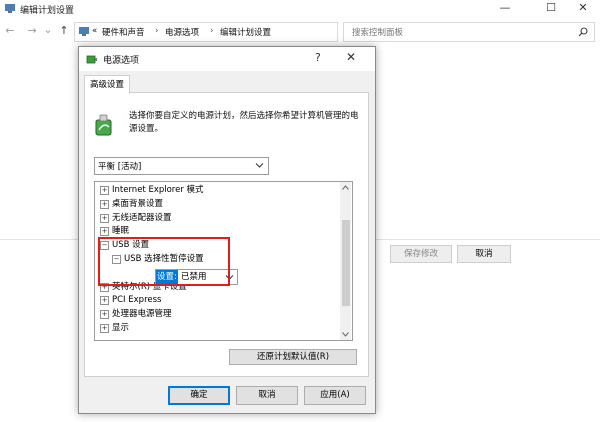 The height and width of the screenshot is (422, 600). Describe the element at coordinates (182, 32) in the screenshot. I see `breadcrumb-item: 电源选项` at that location.